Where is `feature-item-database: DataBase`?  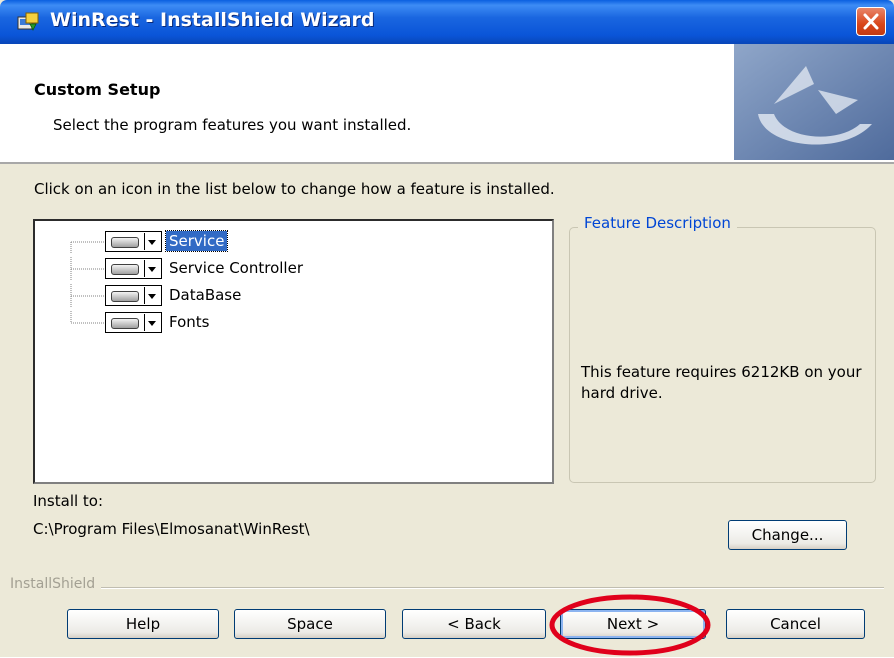 feature-item-database: DataBase is located at coordinates (285, 296).